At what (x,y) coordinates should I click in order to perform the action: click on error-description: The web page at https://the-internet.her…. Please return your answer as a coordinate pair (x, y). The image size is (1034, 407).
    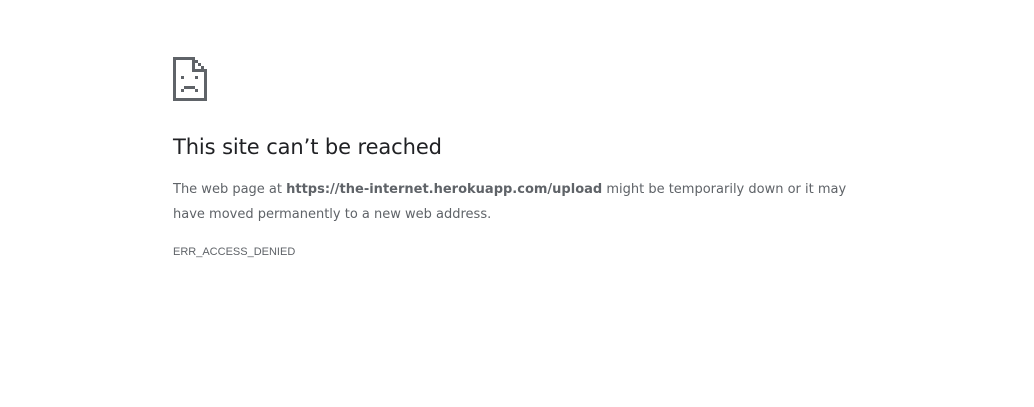
    Looking at the image, I should click on (518, 202).